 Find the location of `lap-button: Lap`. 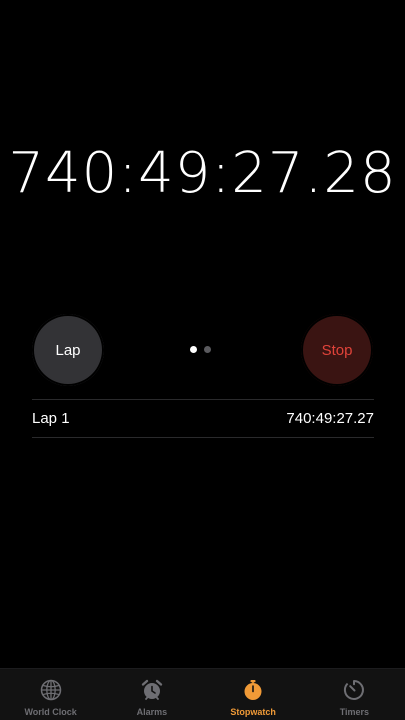

lap-button: Lap is located at coordinates (68, 350).